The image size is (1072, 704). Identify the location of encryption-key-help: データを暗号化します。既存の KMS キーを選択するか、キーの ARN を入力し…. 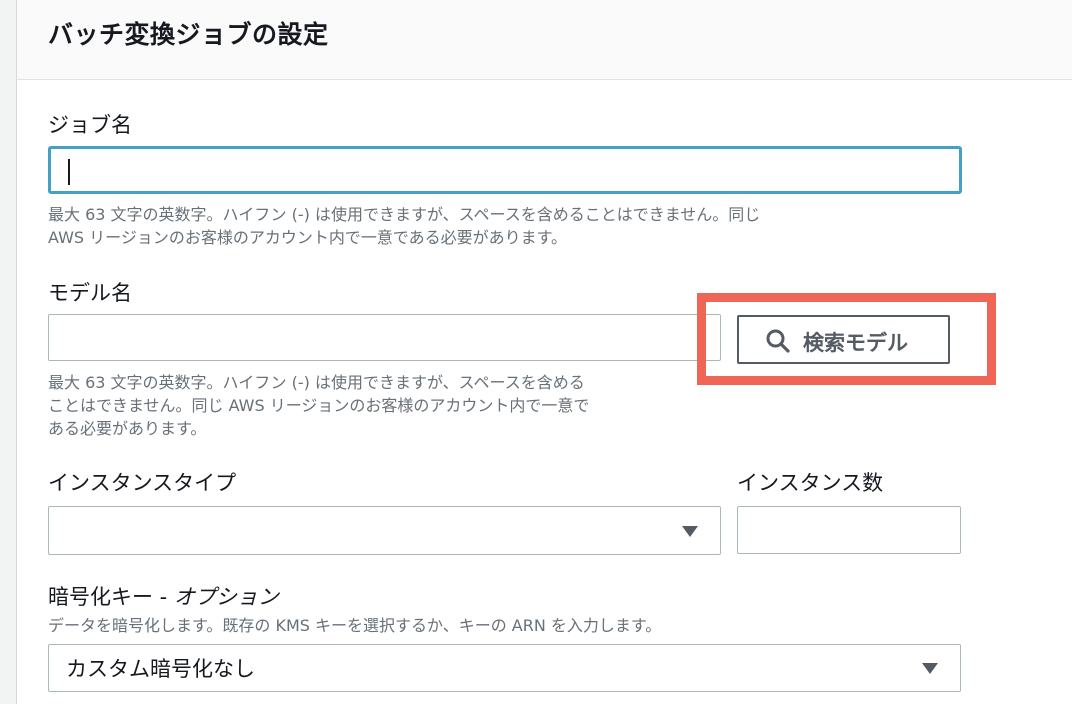
(355, 625).